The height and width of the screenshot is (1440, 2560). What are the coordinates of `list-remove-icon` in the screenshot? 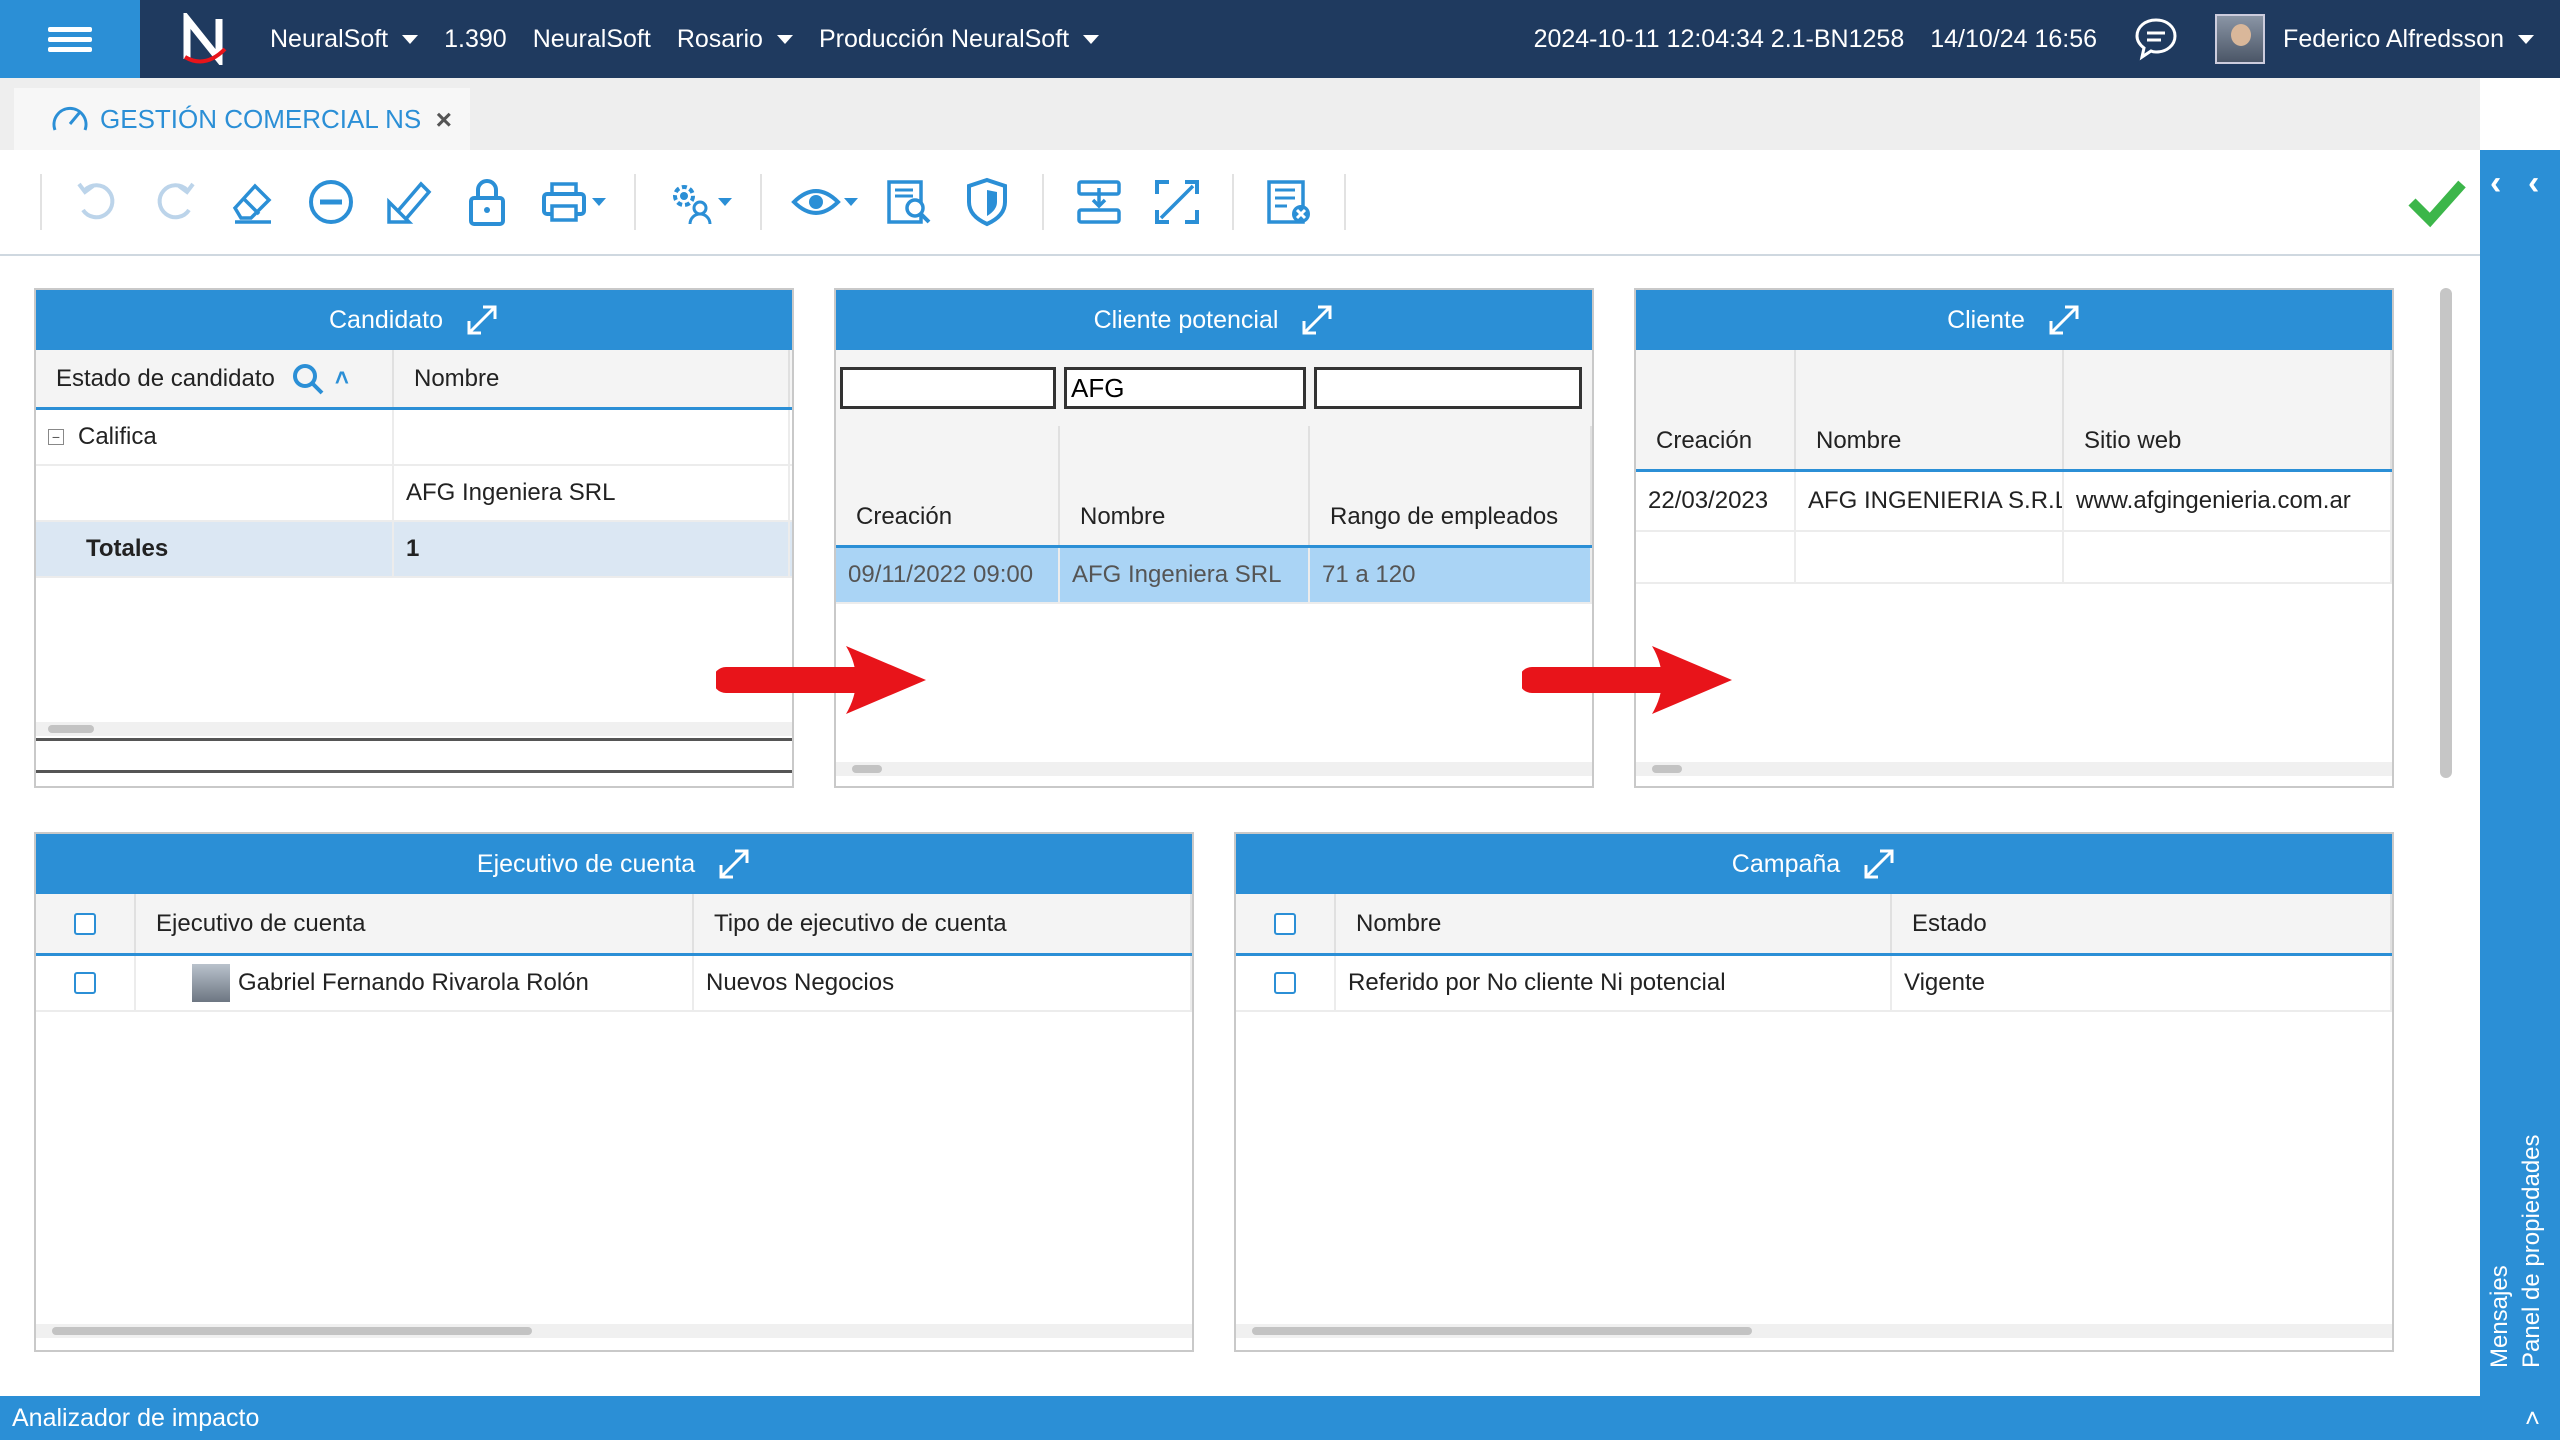 It's located at (1288, 202).